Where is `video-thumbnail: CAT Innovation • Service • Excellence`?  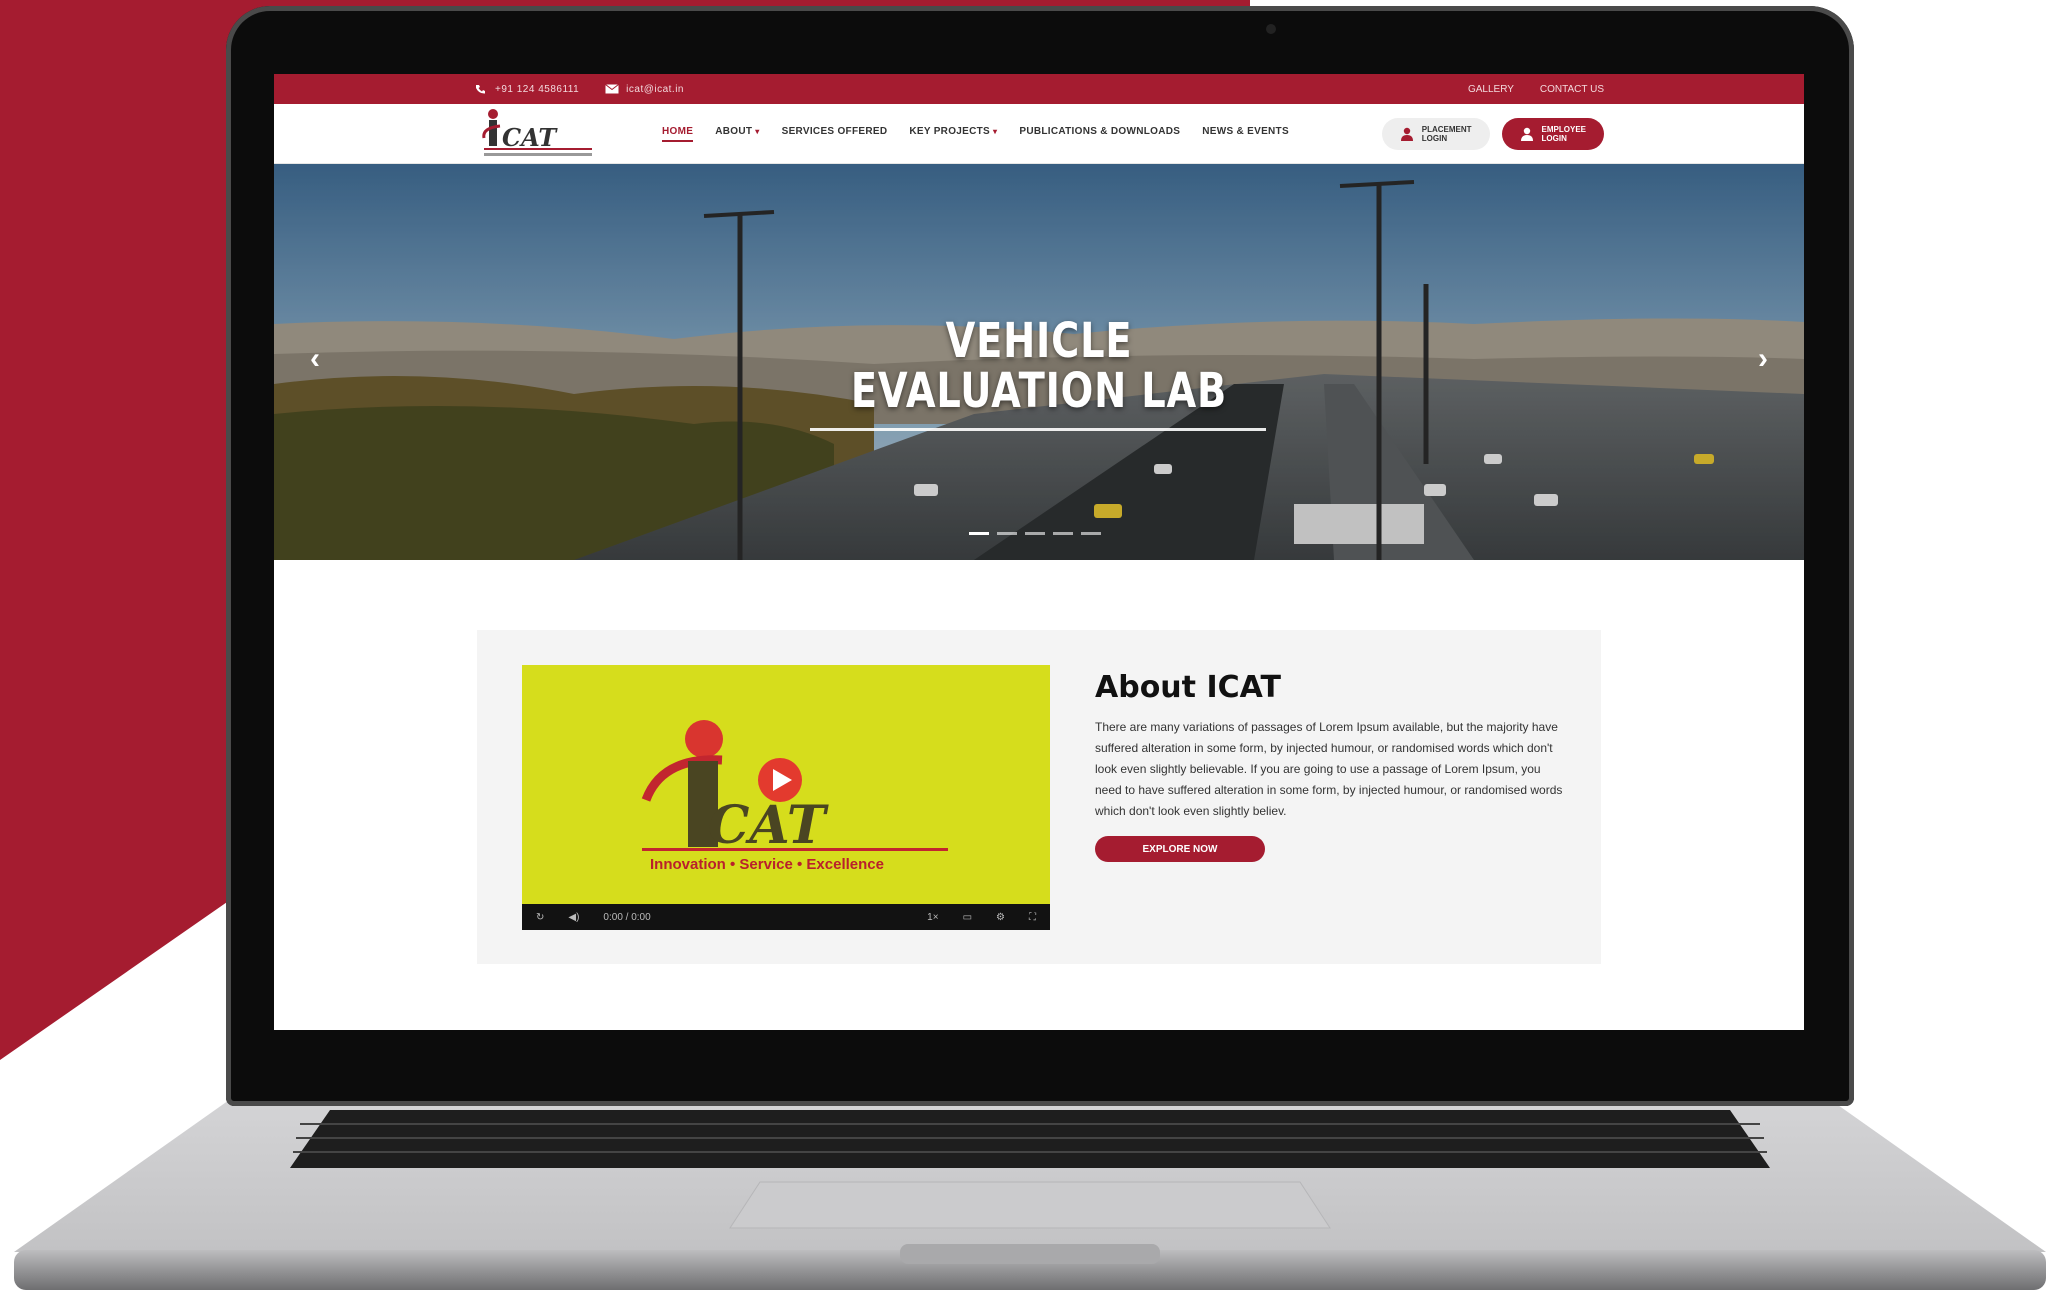
video-thumbnail: CAT Innovation • Service • Excellence is located at coordinates (794, 796).